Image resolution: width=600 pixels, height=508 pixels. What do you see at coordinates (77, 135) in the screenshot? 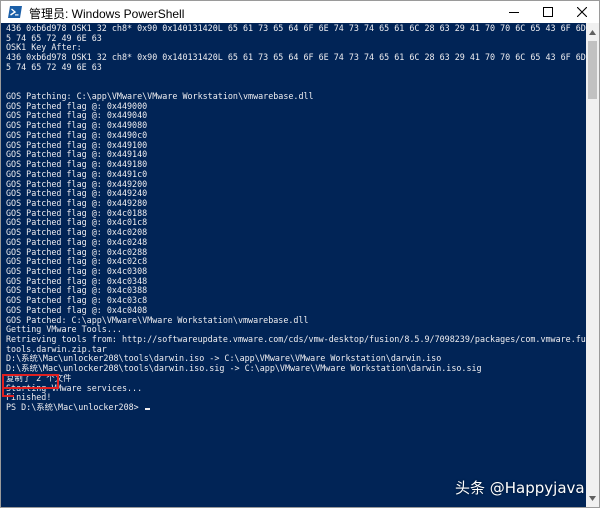
I see `console-line: GOS Patched flag @: 0x4490c0` at bounding box center [77, 135].